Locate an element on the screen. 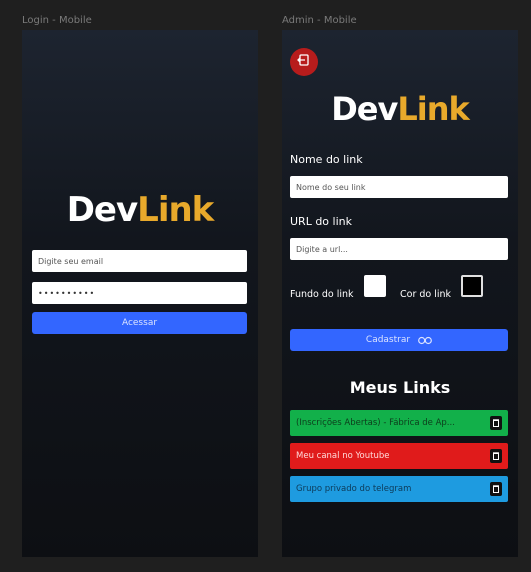 The width and height of the screenshot is (531, 572). logout-icon is located at coordinates (304, 62).